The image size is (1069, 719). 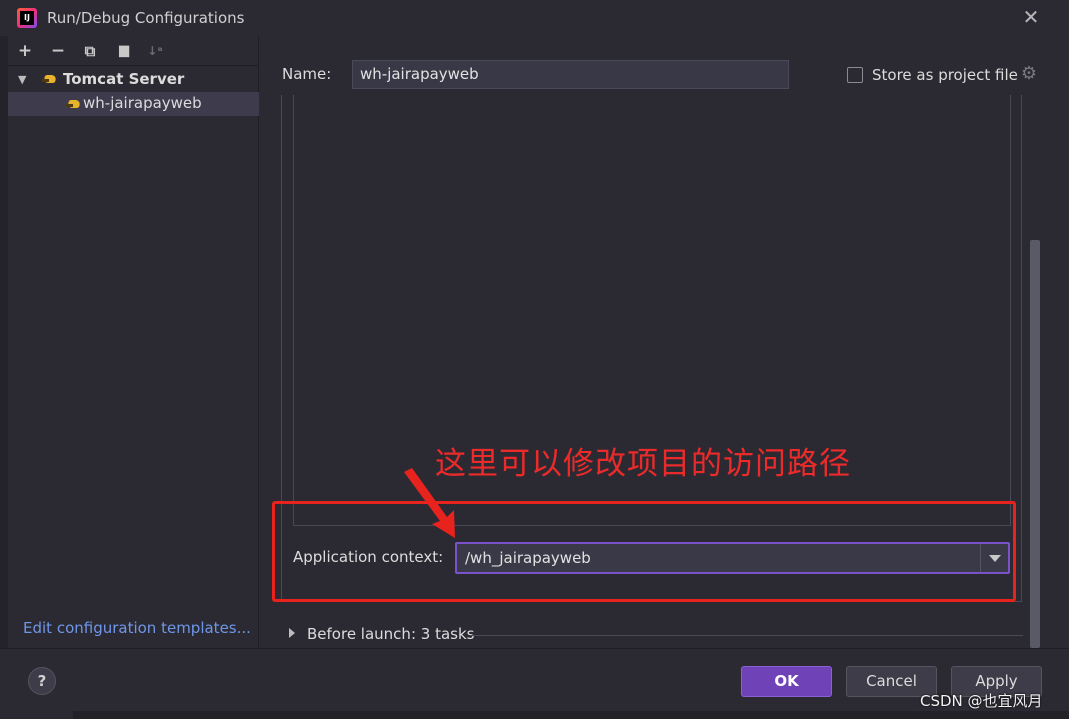 I want to click on sort-icon: ↓ᵃ, so click(x=155, y=51).